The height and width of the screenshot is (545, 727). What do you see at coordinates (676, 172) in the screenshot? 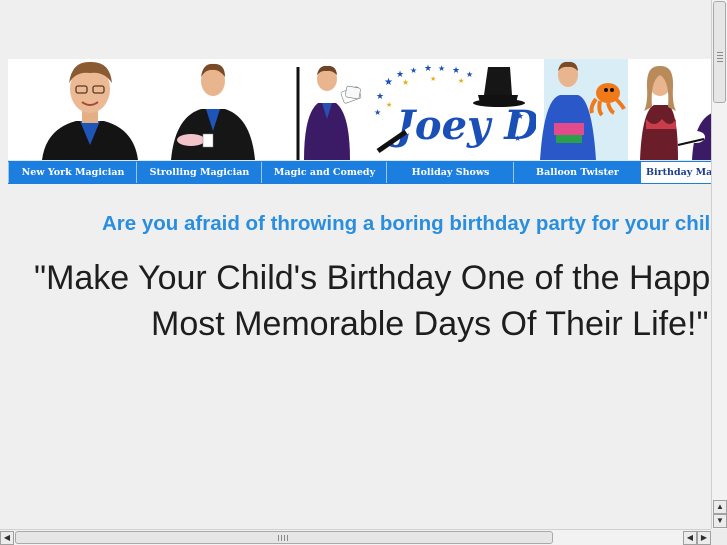
I see `nav-birthday-magician: Birthday Magician` at bounding box center [676, 172].